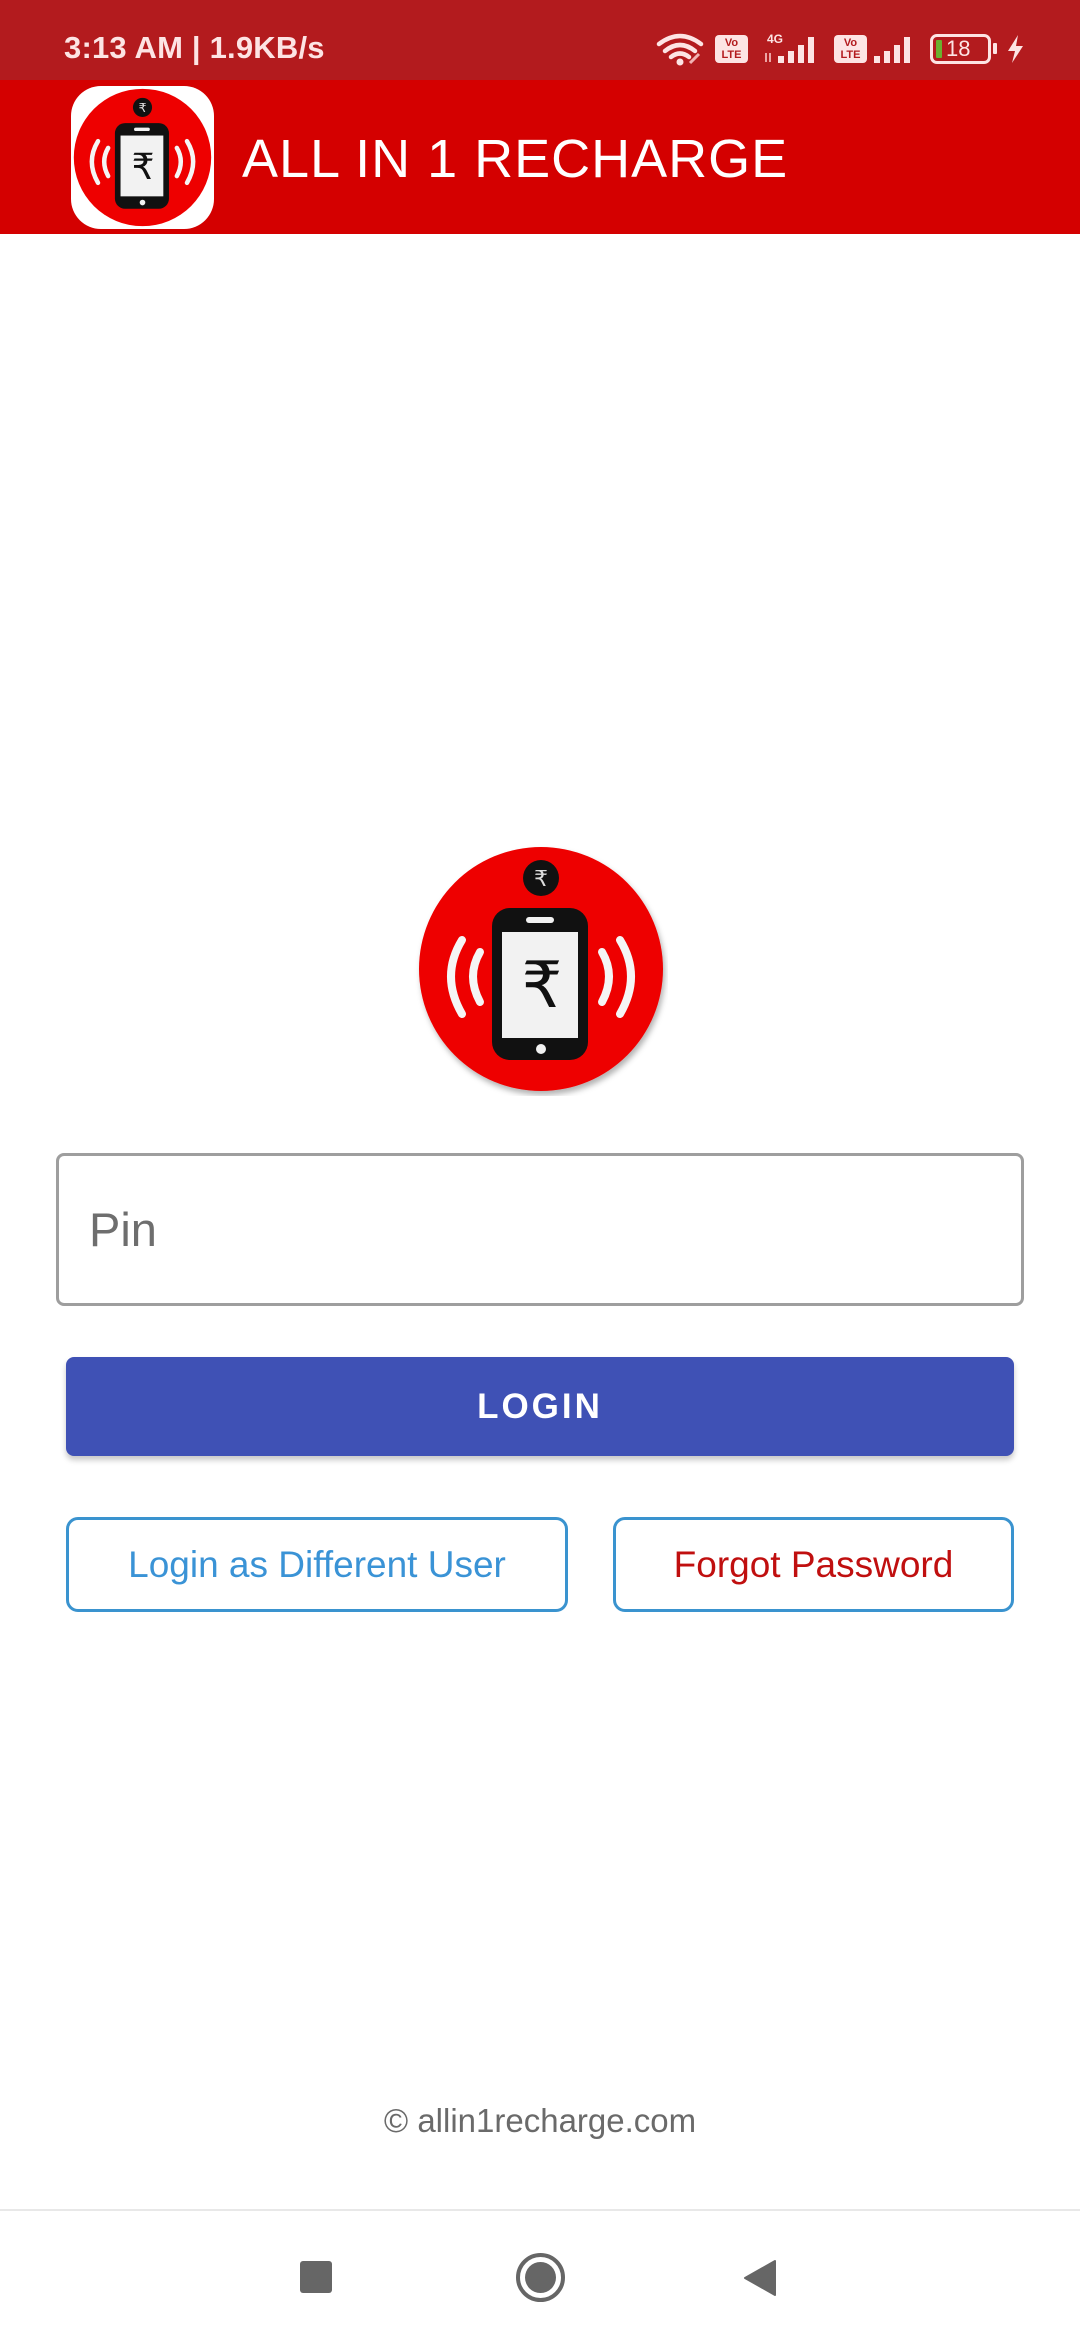 The height and width of the screenshot is (2340, 1080). What do you see at coordinates (760, 2278) in the screenshot?
I see `back-icon` at bounding box center [760, 2278].